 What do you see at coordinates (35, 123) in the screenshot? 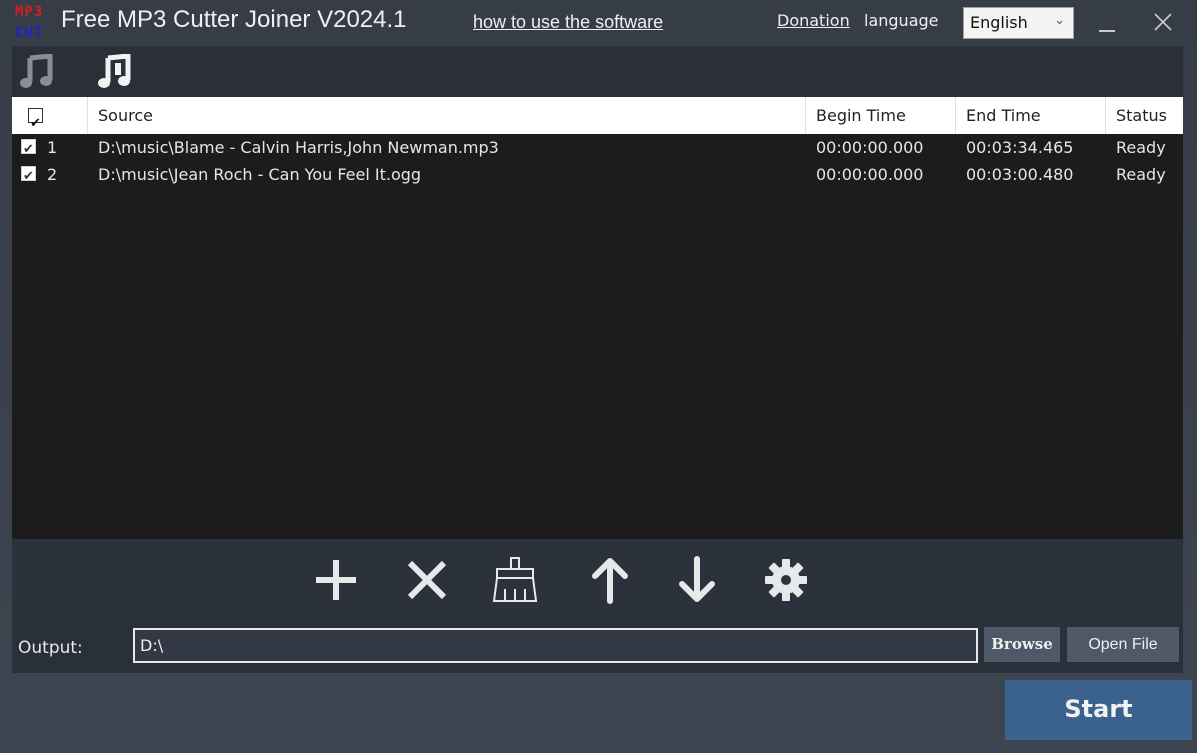
I see `select-all-checkbox` at bounding box center [35, 123].